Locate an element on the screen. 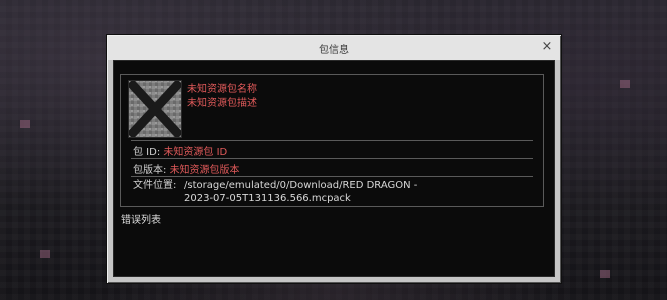  unknown-pack-icon is located at coordinates (155, 109).